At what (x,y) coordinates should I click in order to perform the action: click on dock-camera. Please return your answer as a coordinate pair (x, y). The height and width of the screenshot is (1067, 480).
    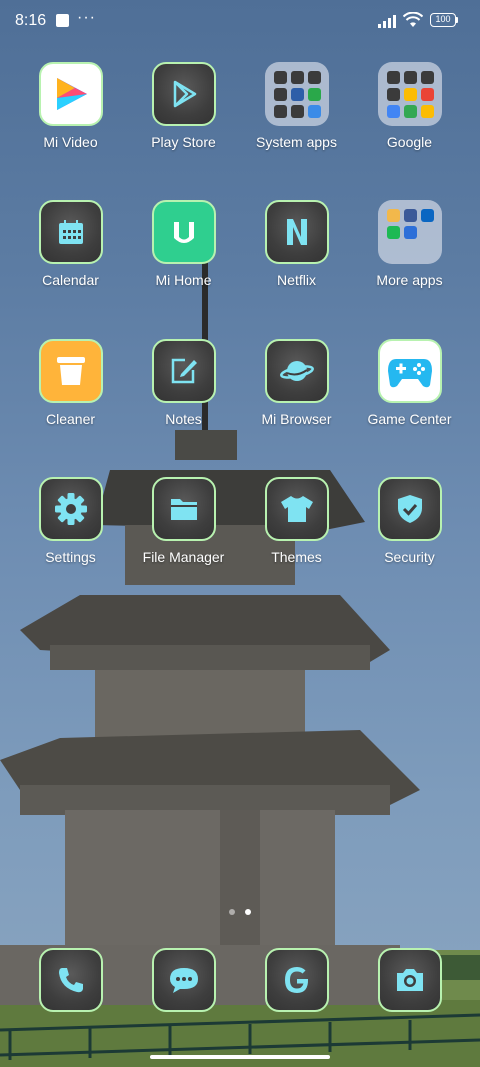
    Looking at the image, I should click on (409, 980).